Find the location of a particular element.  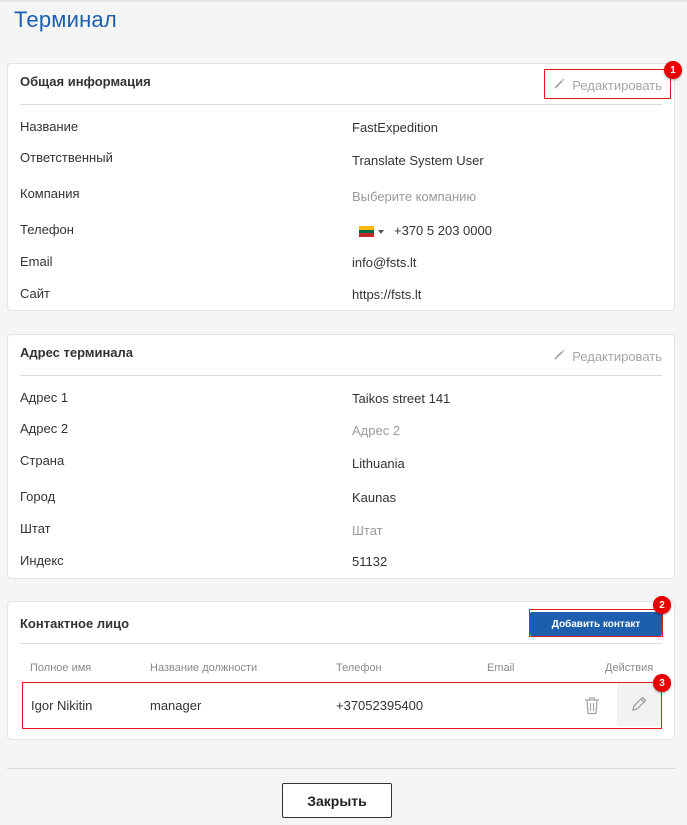

address1-label: Адрес 1 is located at coordinates (44, 397).